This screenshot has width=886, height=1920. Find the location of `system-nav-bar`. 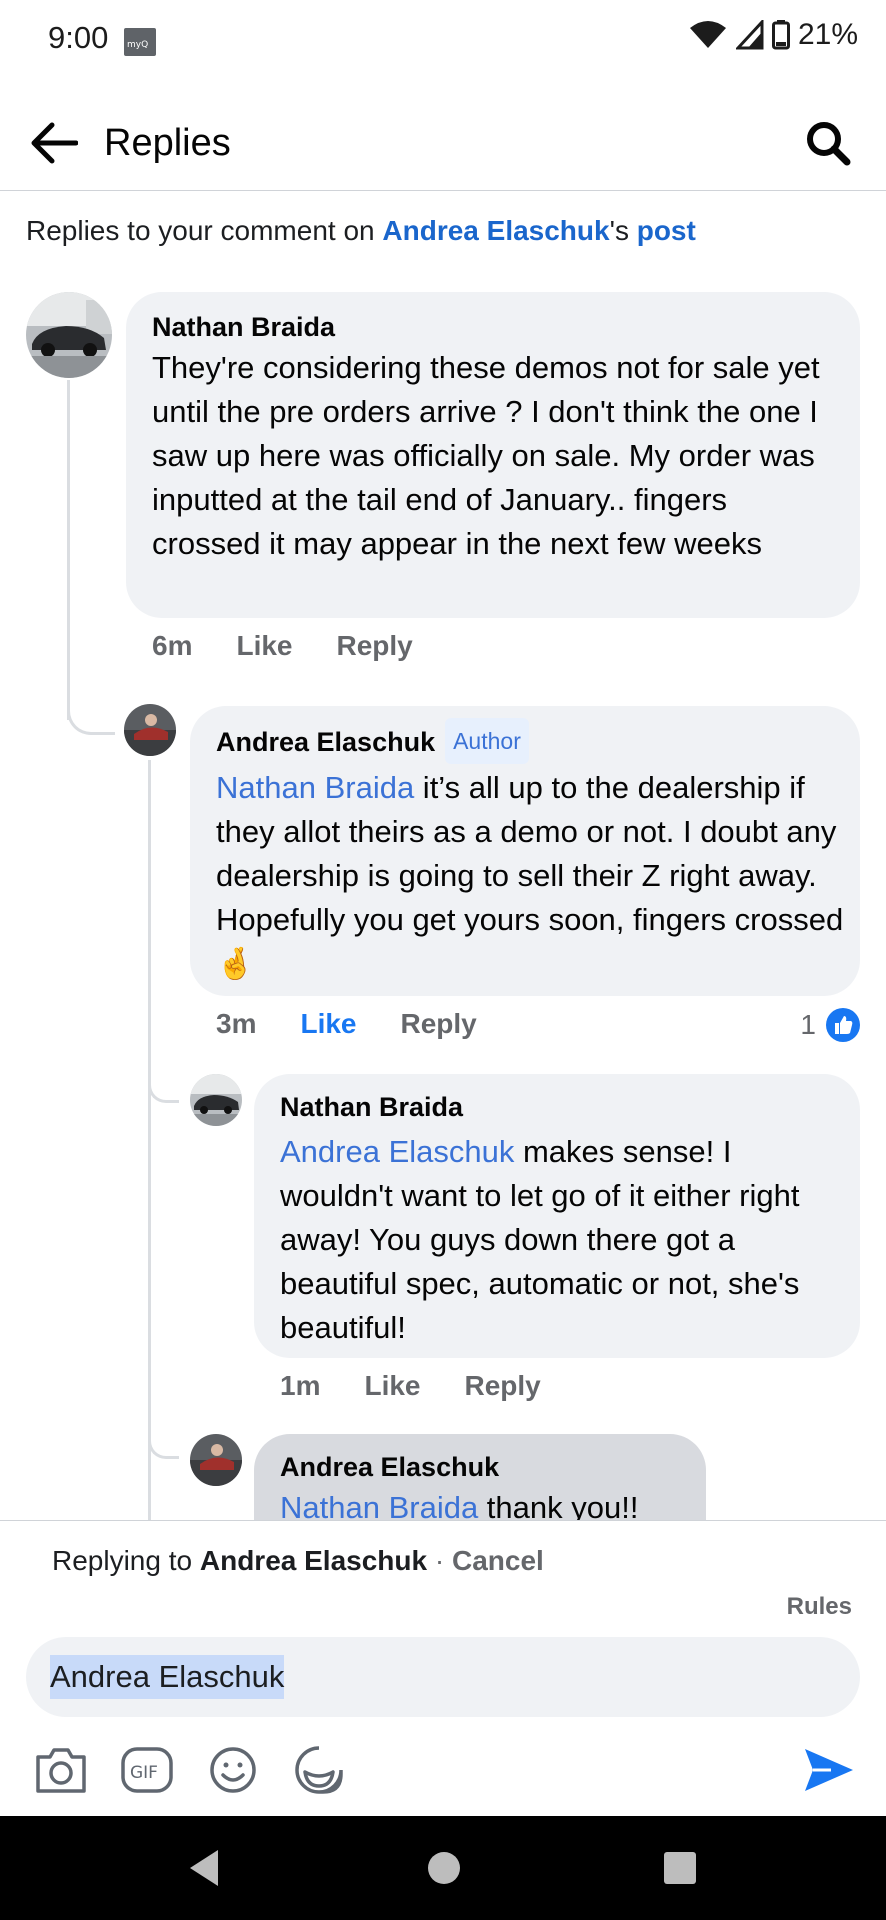

system-nav-bar is located at coordinates (443, 1868).